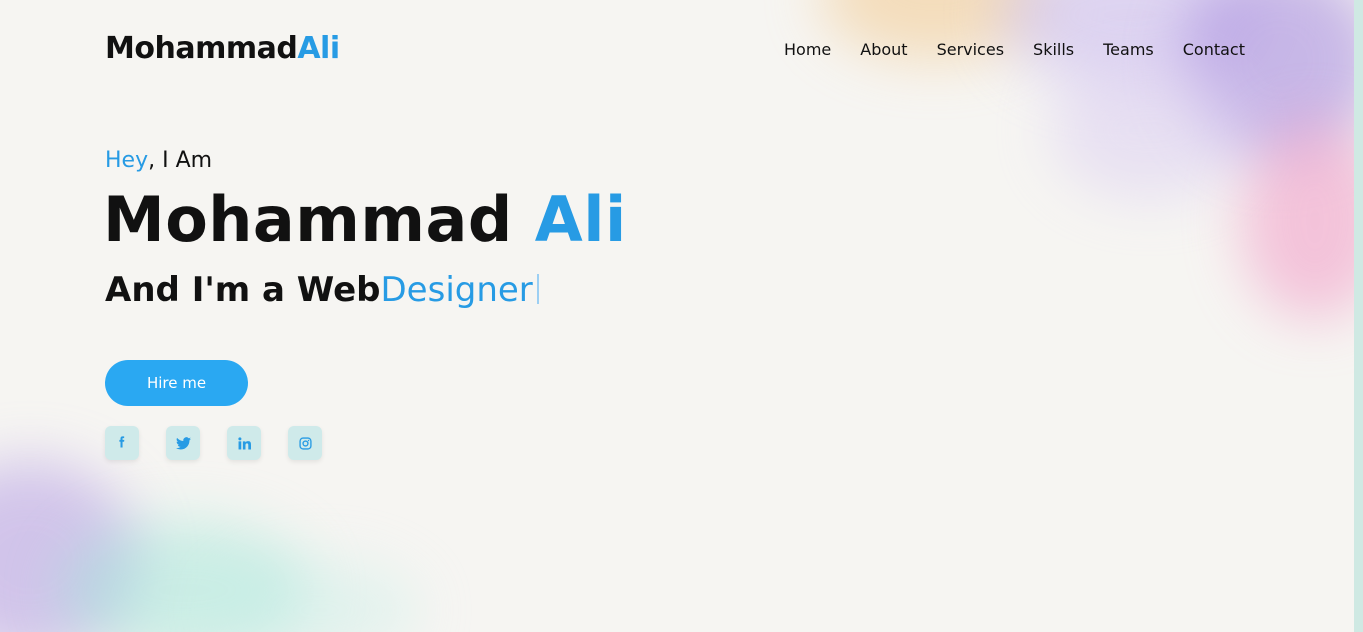  Describe the element at coordinates (883, 49) in the screenshot. I see `nav-about: About` at that location.